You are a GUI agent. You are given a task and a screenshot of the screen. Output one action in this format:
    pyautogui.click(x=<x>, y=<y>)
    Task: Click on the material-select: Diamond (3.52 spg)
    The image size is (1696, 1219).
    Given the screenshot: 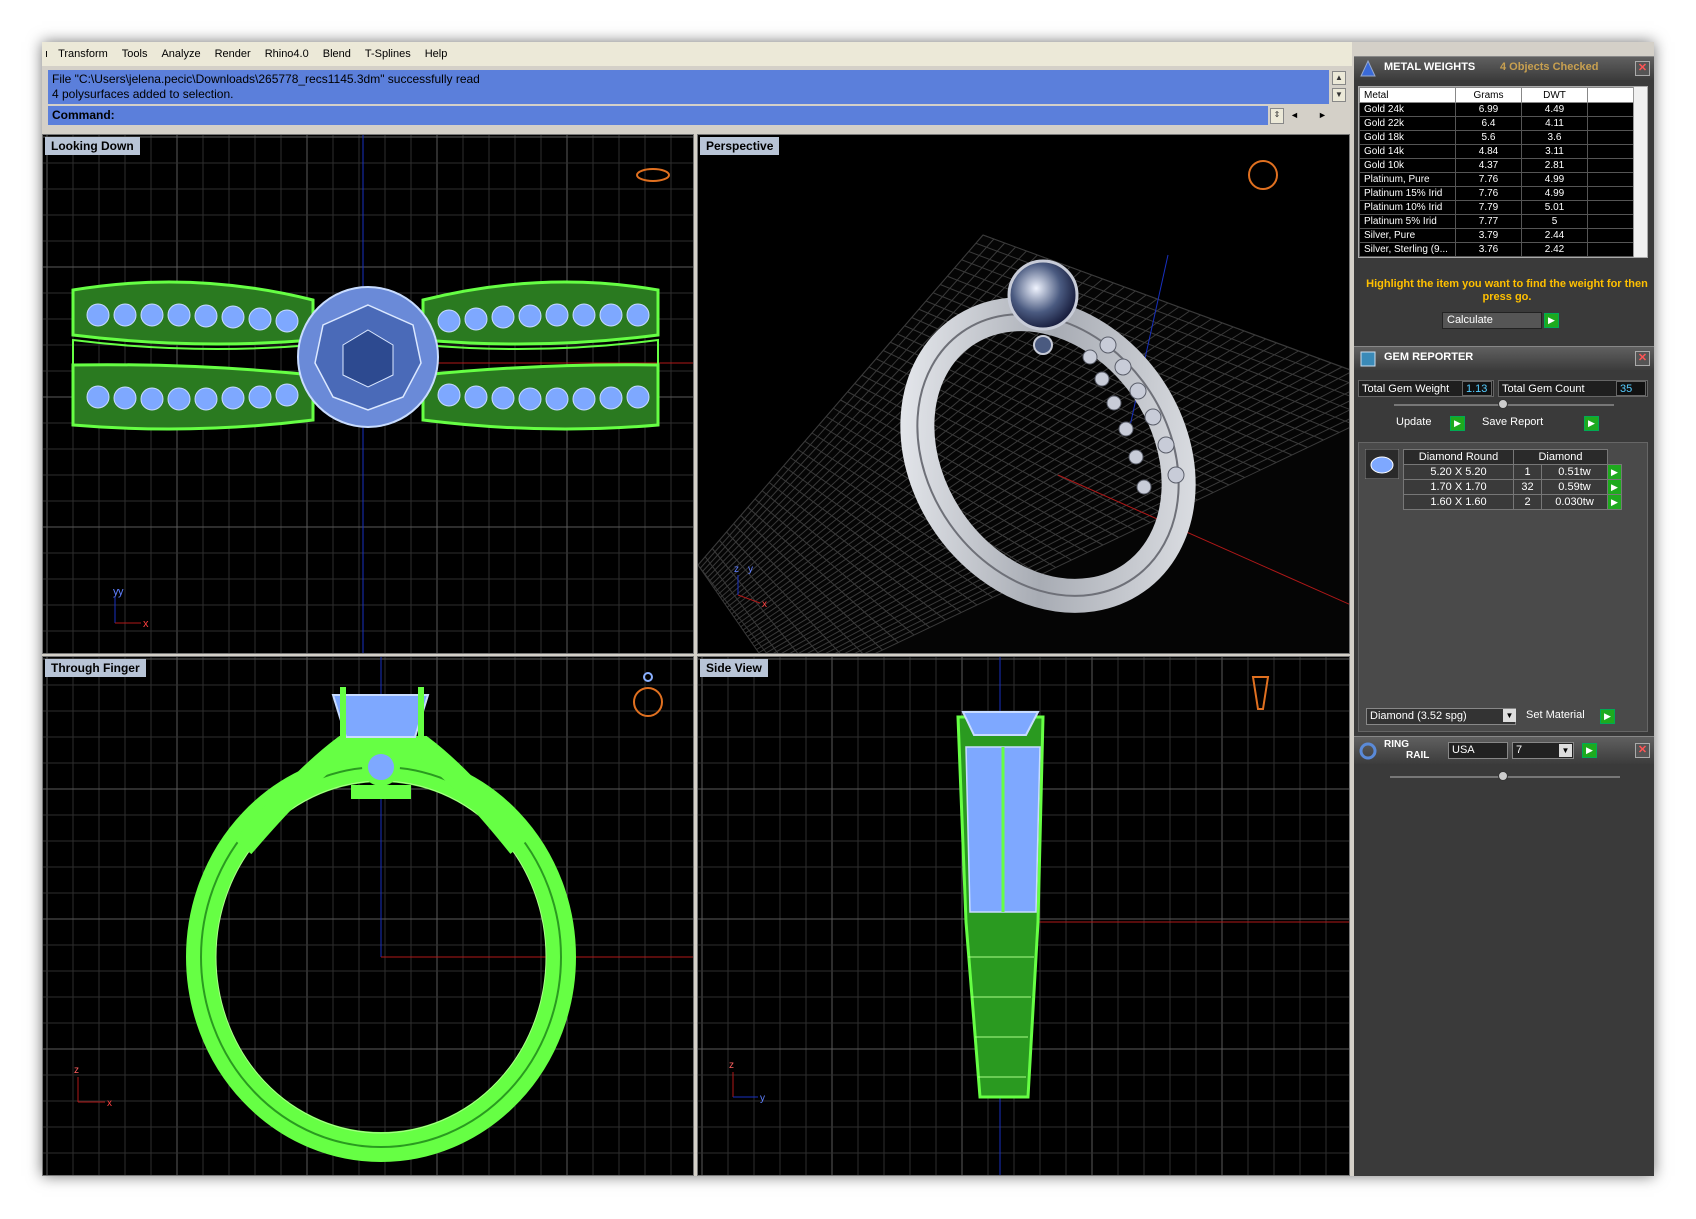 What is the action you would take?
    pyautogui.click(x=1441, y=716)
    